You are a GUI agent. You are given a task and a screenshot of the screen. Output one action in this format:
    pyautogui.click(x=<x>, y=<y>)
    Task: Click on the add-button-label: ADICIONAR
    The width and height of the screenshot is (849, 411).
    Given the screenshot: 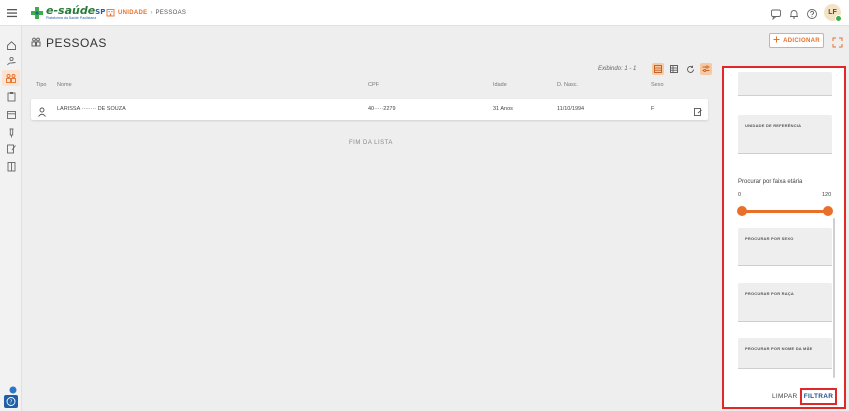 What is the action you would take?
    pyautogui.click(x=801, y=40)
    